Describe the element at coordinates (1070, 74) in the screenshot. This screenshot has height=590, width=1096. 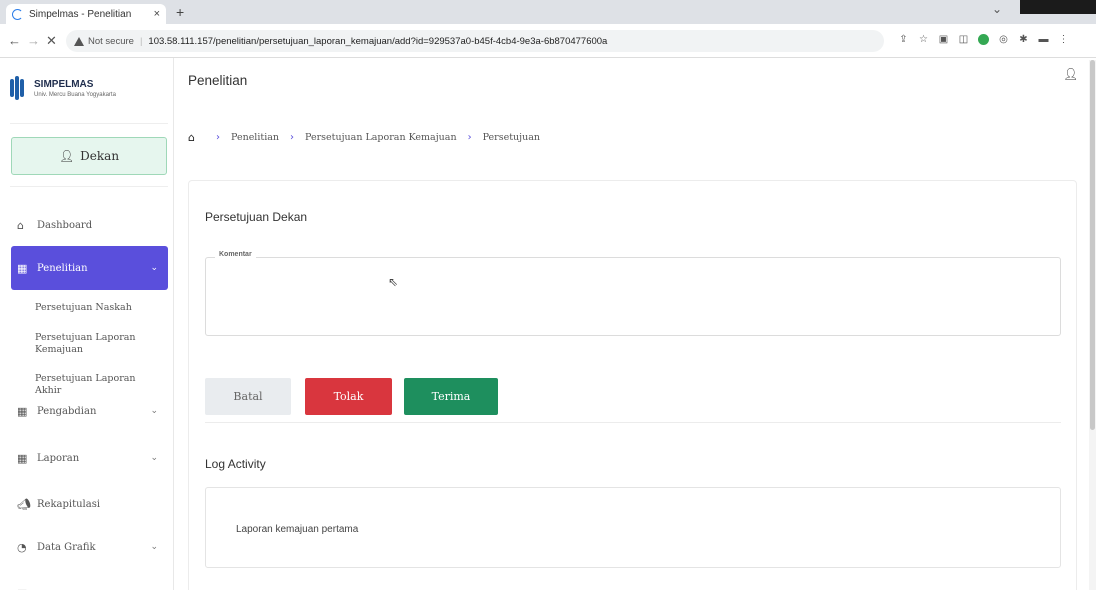
I see `user-menu-icon: 👤︎` at that location.